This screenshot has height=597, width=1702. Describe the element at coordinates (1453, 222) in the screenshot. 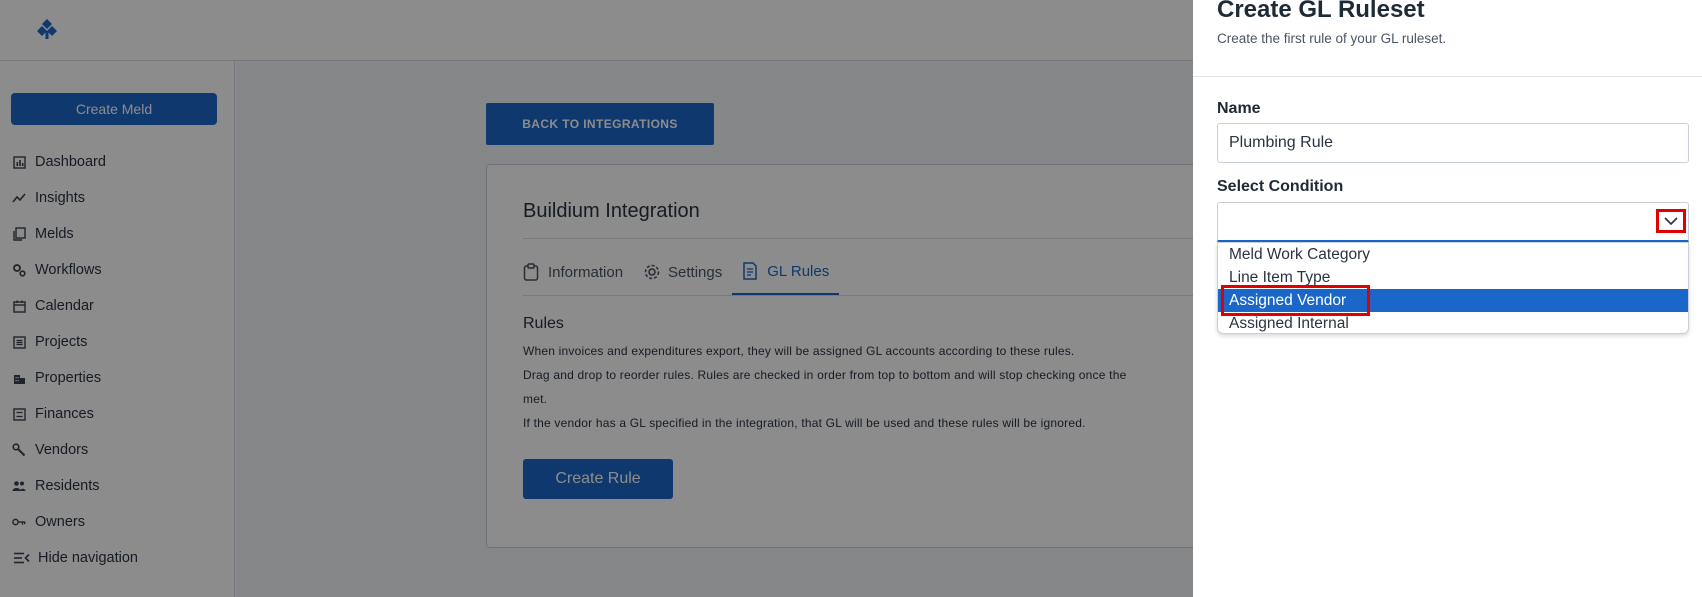

I see `condition-select` at that location.